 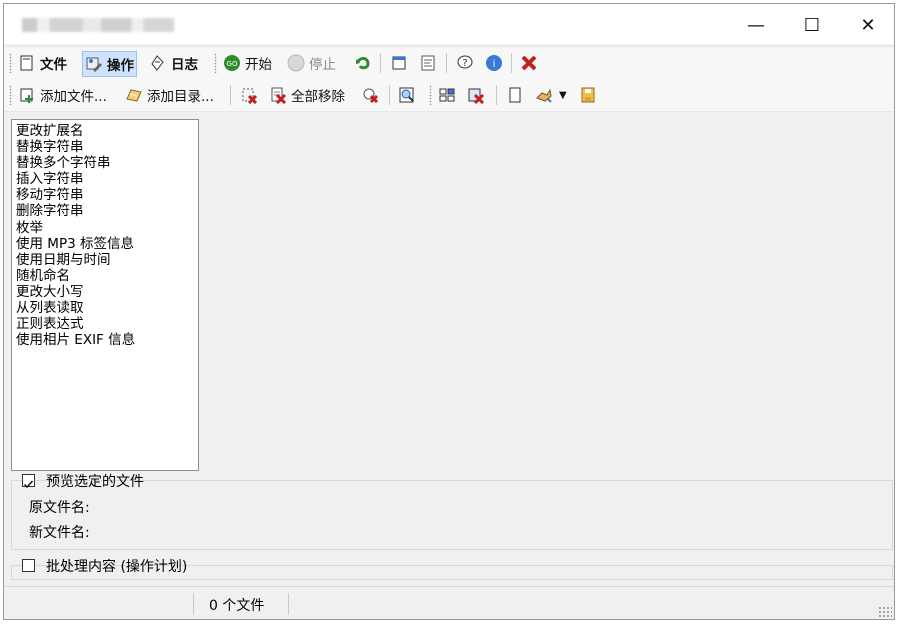 I want to click on exit-button, so click(x=531, y=63).